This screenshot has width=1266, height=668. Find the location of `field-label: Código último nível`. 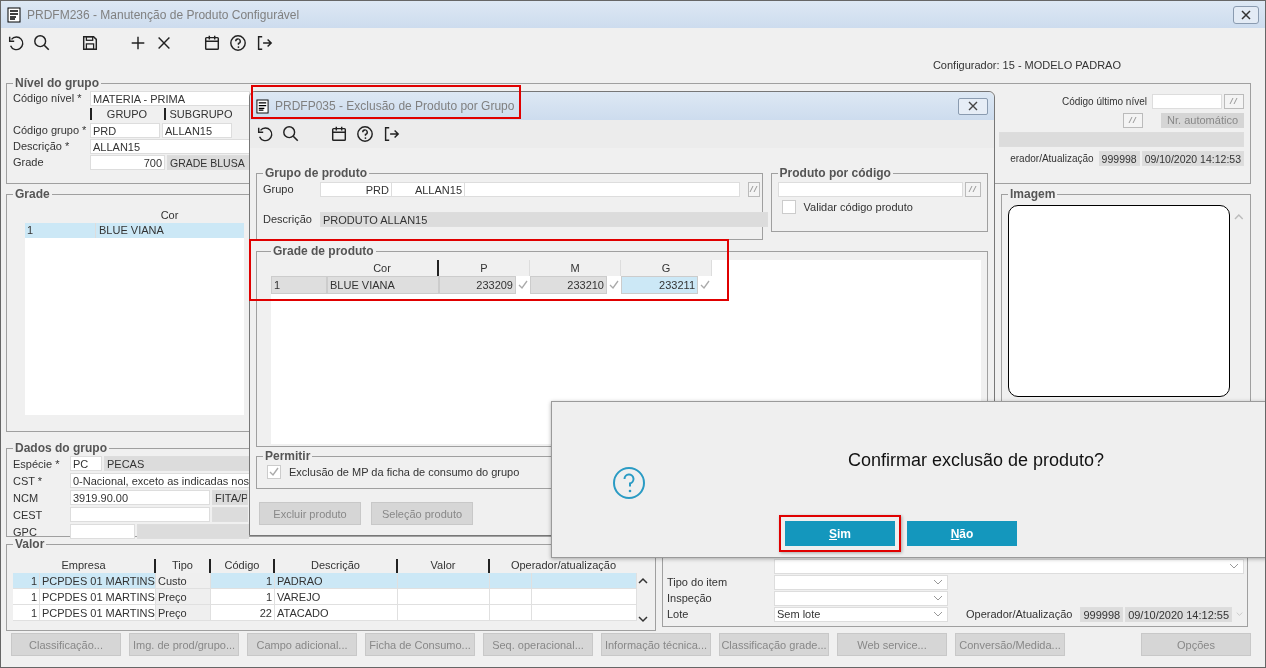

field-label: Código último nível is located at coordinates (1104, 101).